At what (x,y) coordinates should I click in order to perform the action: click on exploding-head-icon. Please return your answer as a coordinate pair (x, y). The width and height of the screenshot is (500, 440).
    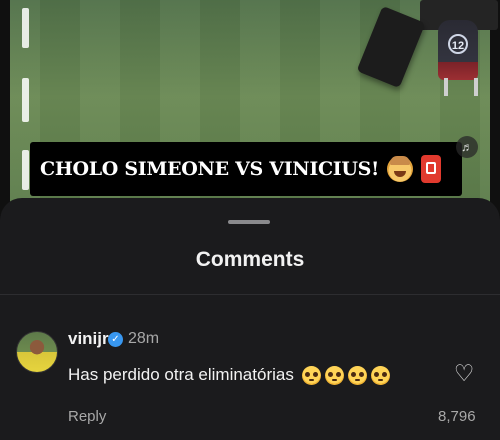
    Looking at the image, I should click on (400, 169).